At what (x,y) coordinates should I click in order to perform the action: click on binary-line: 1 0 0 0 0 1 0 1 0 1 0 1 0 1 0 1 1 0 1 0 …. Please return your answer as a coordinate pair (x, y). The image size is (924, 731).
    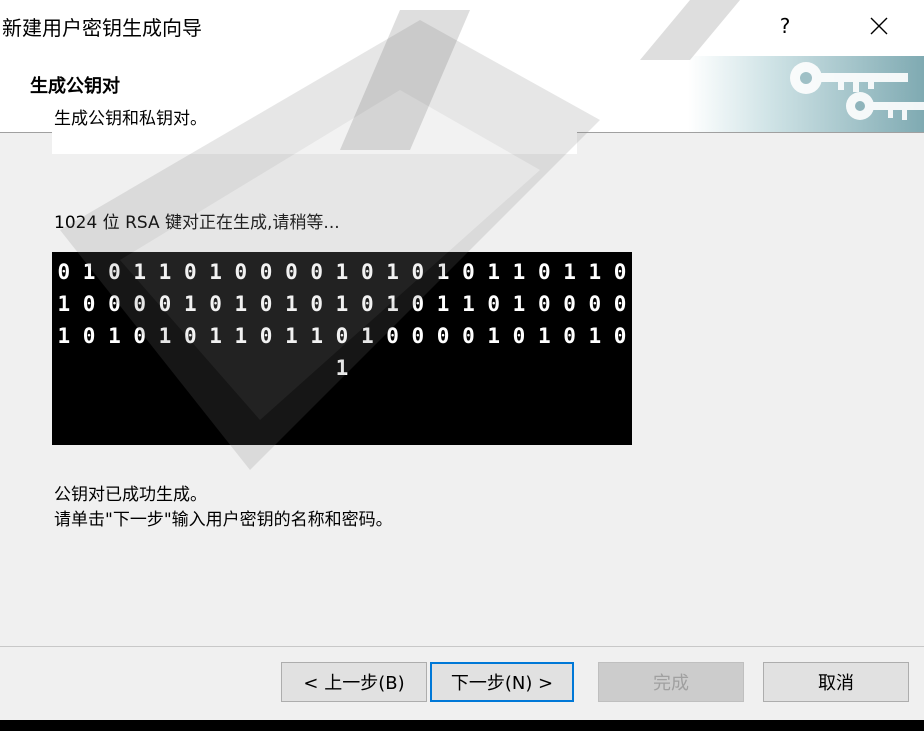
    Looking at the image, I should click on (342, 304).